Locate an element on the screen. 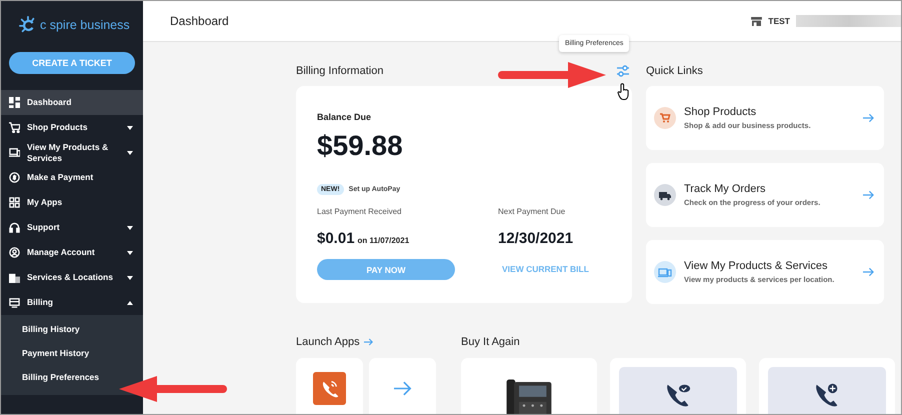  nav-item: Make a Payment is located at coordinates (72, 177).